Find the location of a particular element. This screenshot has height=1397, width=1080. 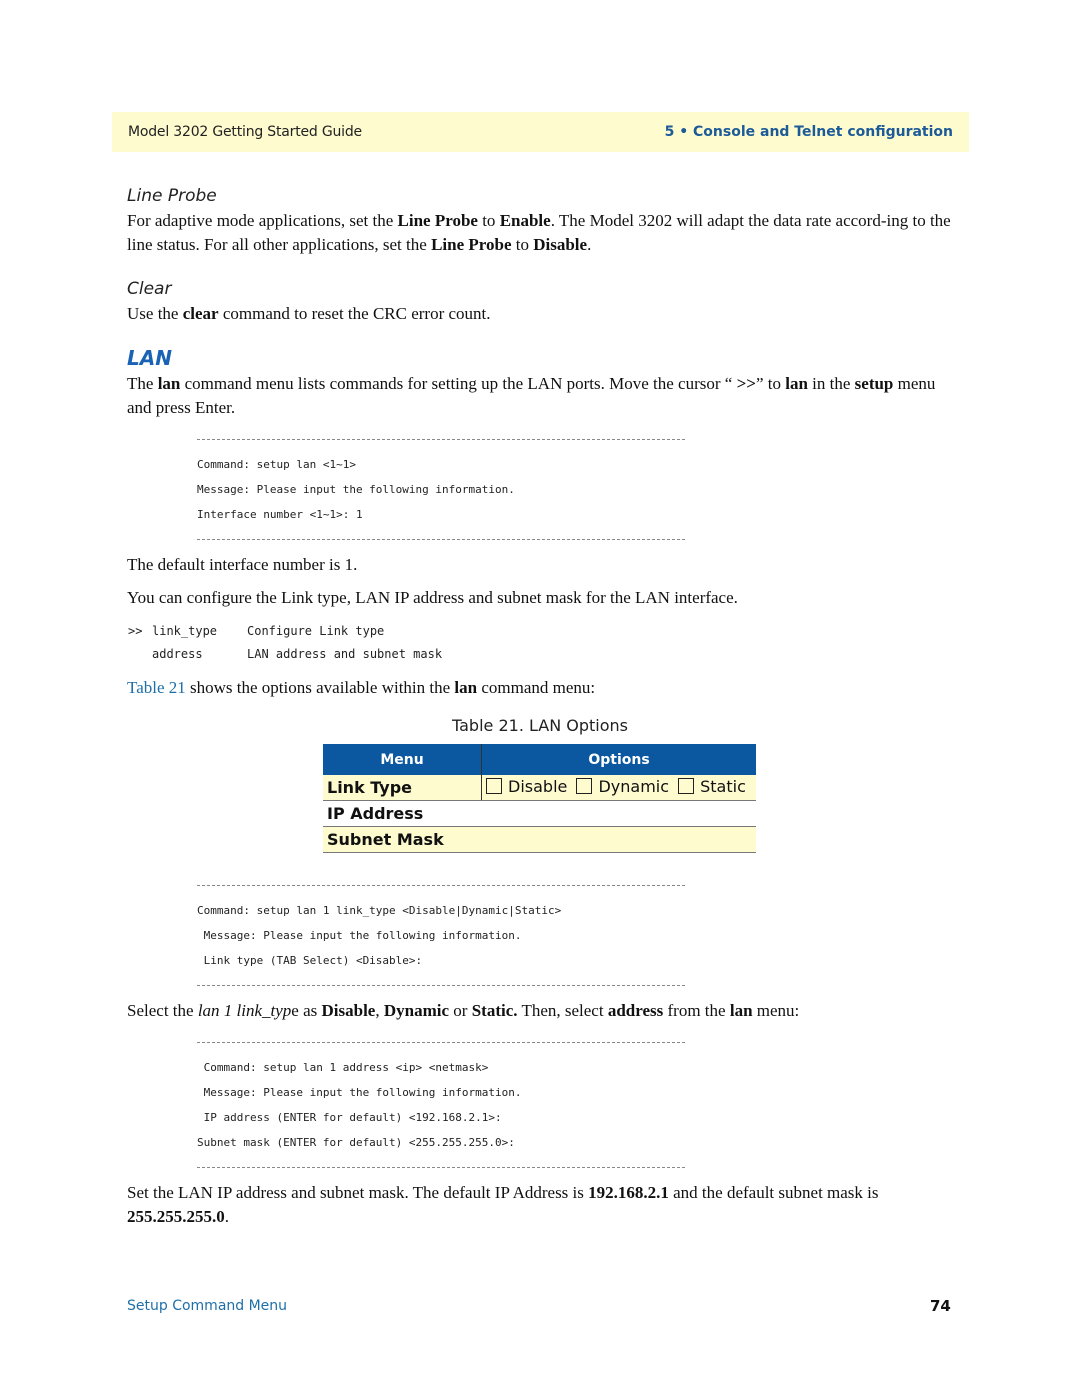

footer-section: Setup Command Menu is located at coordinates (207, 1306).